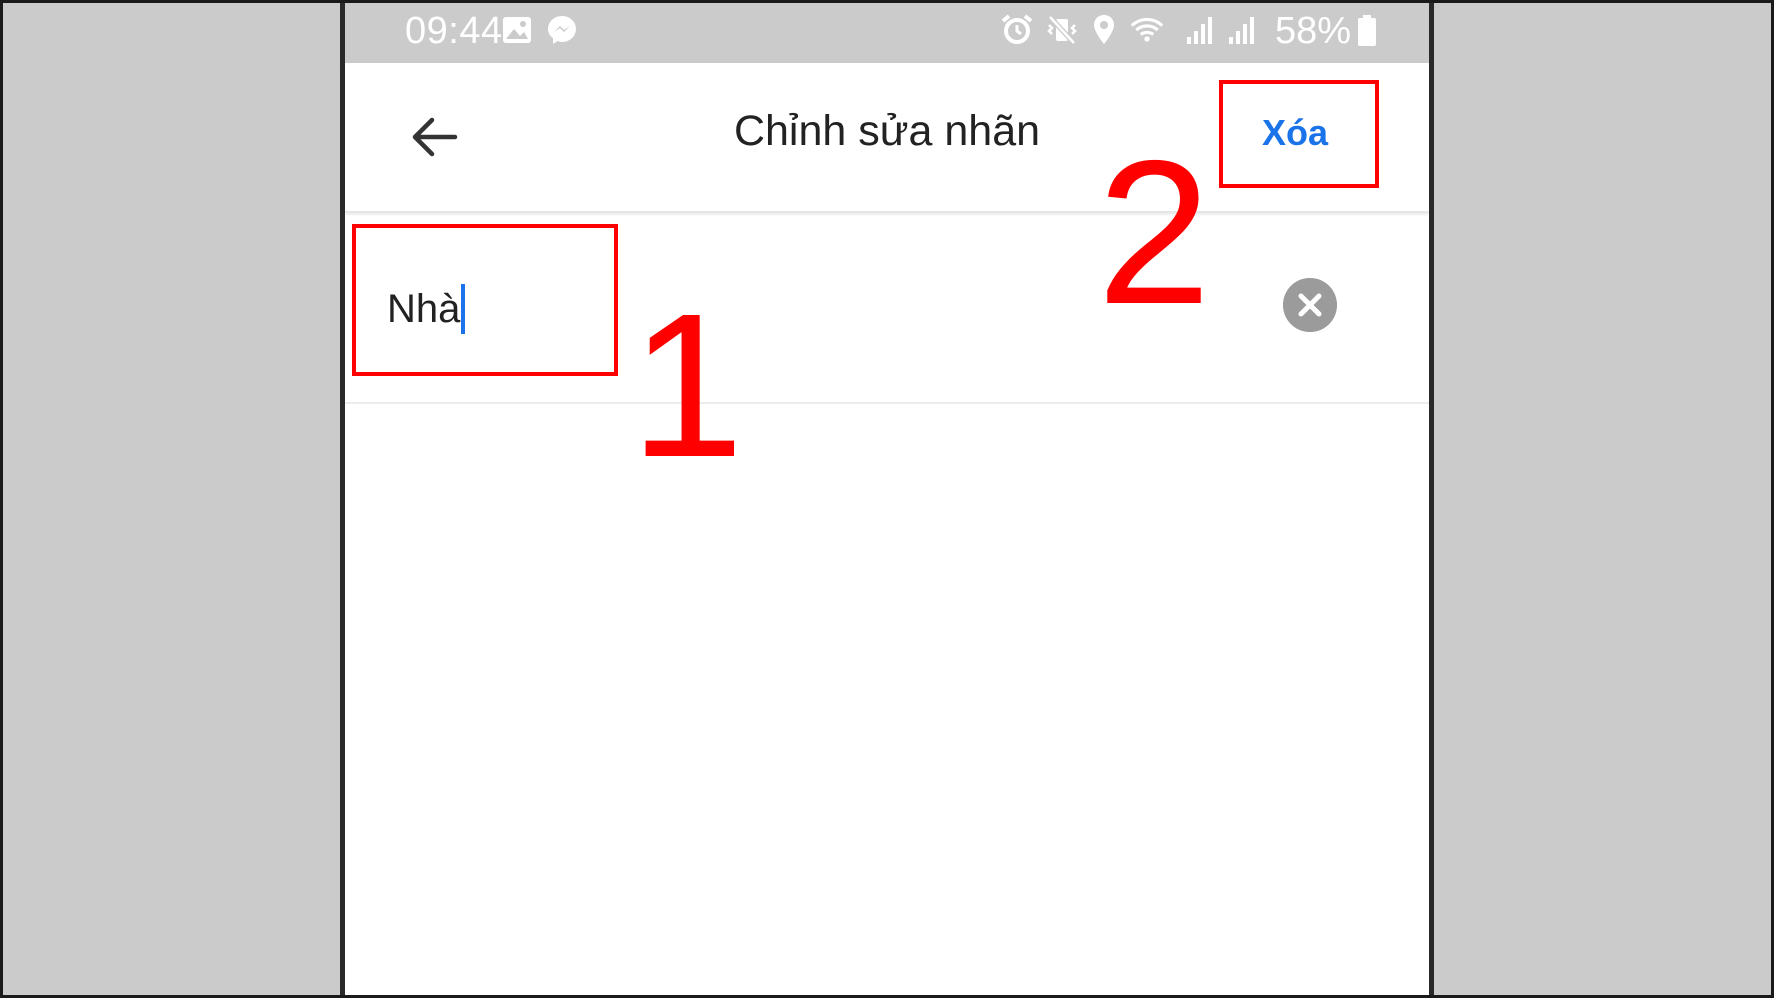 The width and height of the screenshot is (1774, 998). Describe the element at coordinates (454, 31) in the screenshot. I see `status-time: 09:44` at that location.